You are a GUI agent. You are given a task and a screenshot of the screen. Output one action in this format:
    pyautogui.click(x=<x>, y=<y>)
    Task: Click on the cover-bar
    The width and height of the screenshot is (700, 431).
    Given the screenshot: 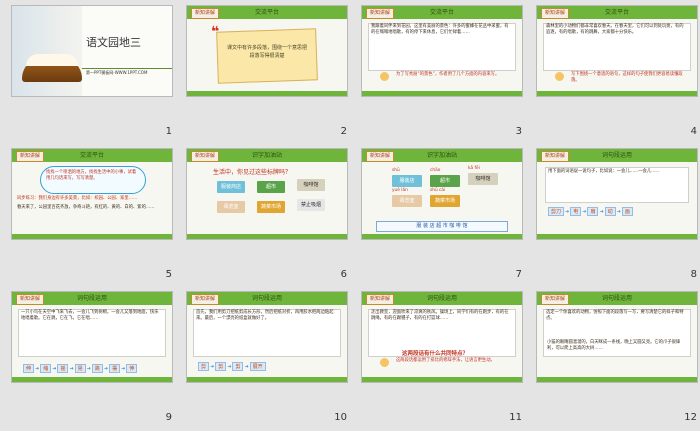 What is the action you would take?
    pyautogui.click(x=127, y=68)
    